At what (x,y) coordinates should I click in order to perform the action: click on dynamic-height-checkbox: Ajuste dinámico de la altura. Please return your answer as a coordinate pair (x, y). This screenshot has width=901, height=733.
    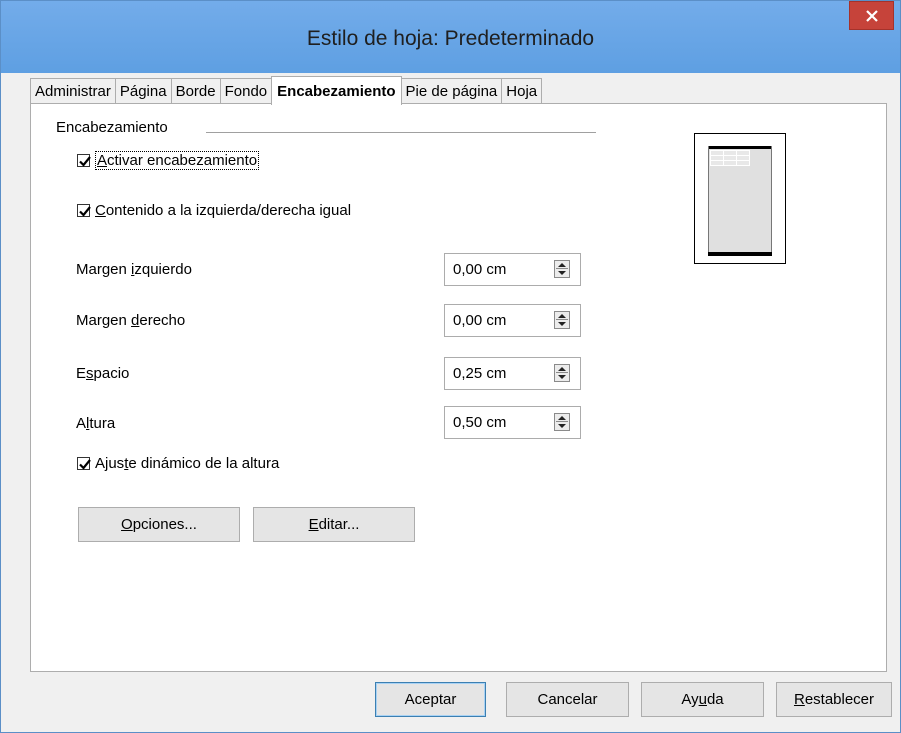
    Looking at the image, I should click on (178, 463).